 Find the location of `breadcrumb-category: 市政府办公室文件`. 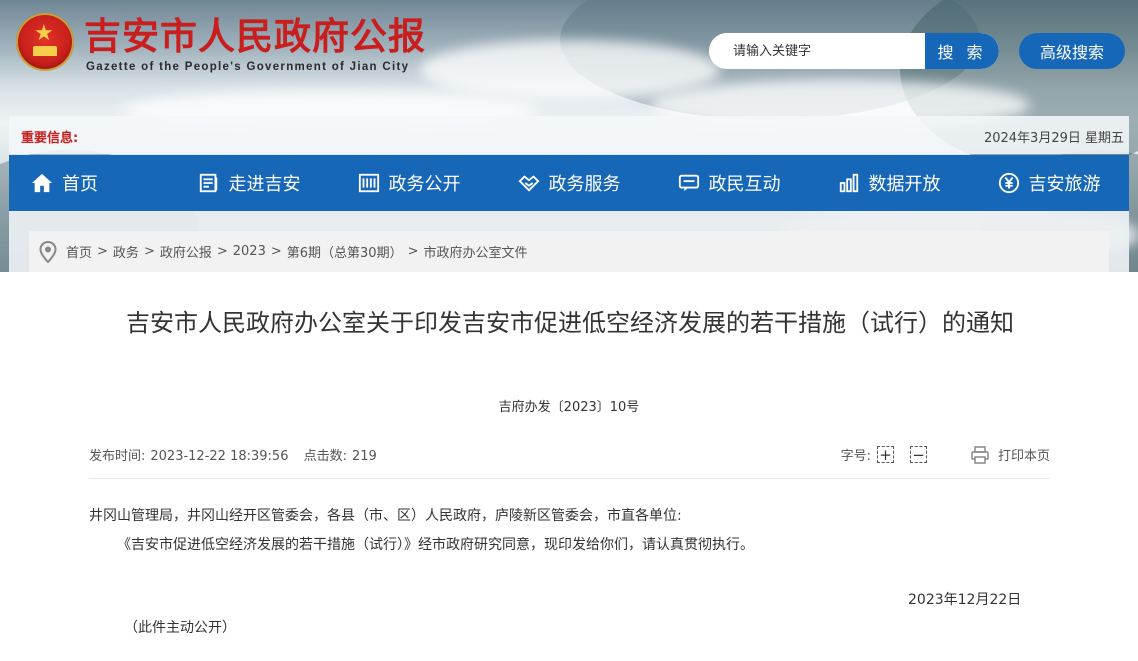

breadcrumb-category: 市政府办公室文件 is located at coordinates (476, 251).